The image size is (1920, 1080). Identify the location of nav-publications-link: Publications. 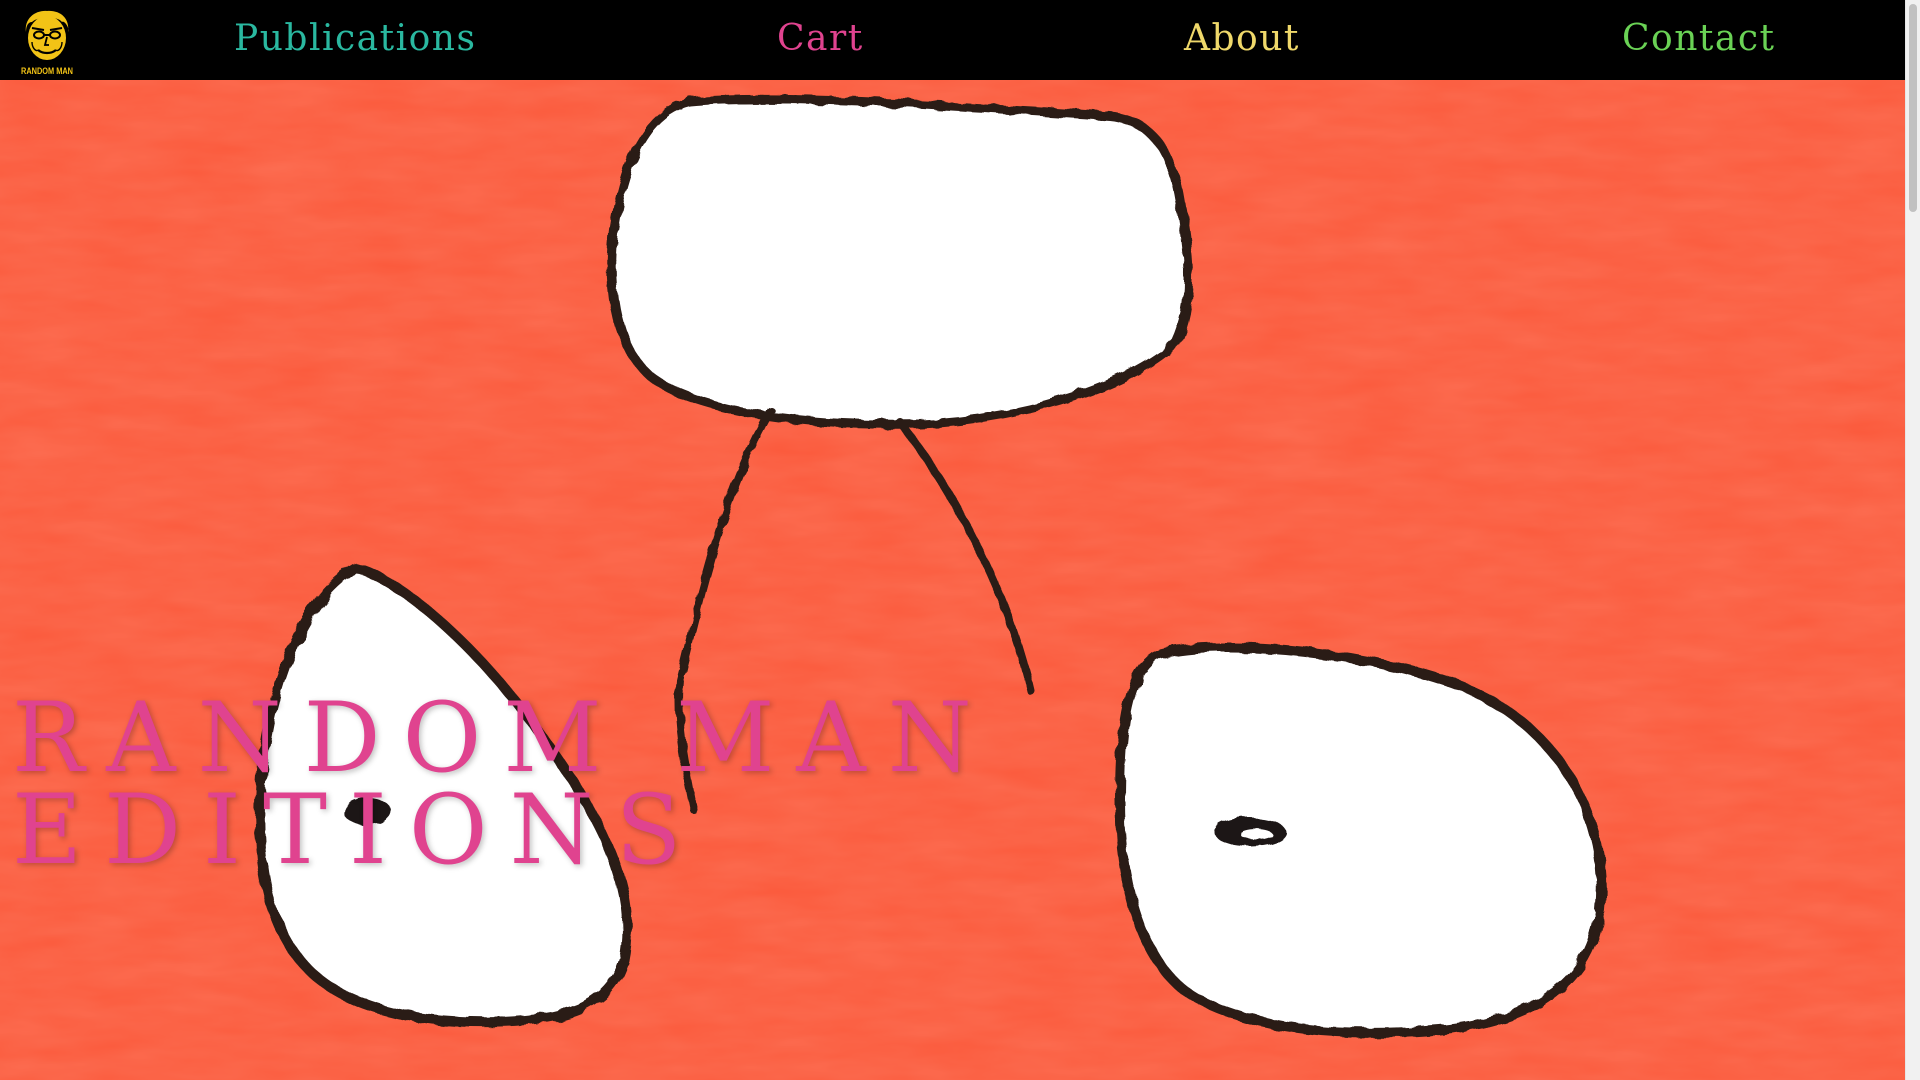
(355, 39).